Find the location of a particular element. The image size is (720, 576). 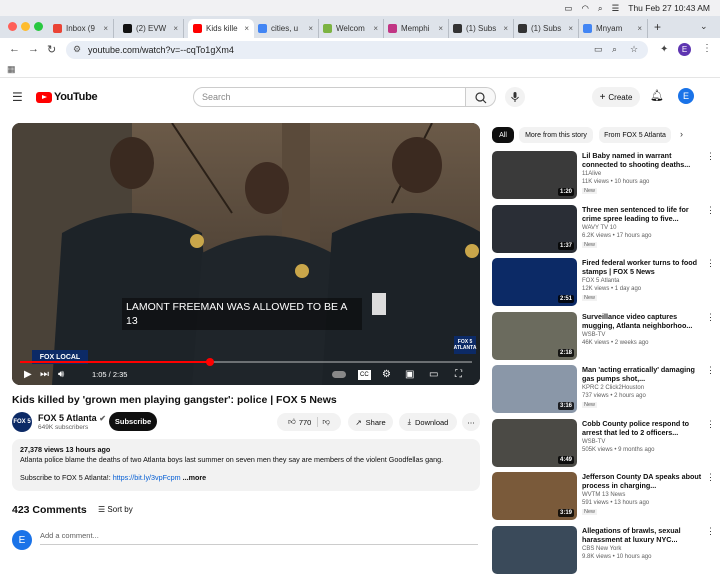

sort-by-button: ☰ Sort by is located at coordinates (115, 509).